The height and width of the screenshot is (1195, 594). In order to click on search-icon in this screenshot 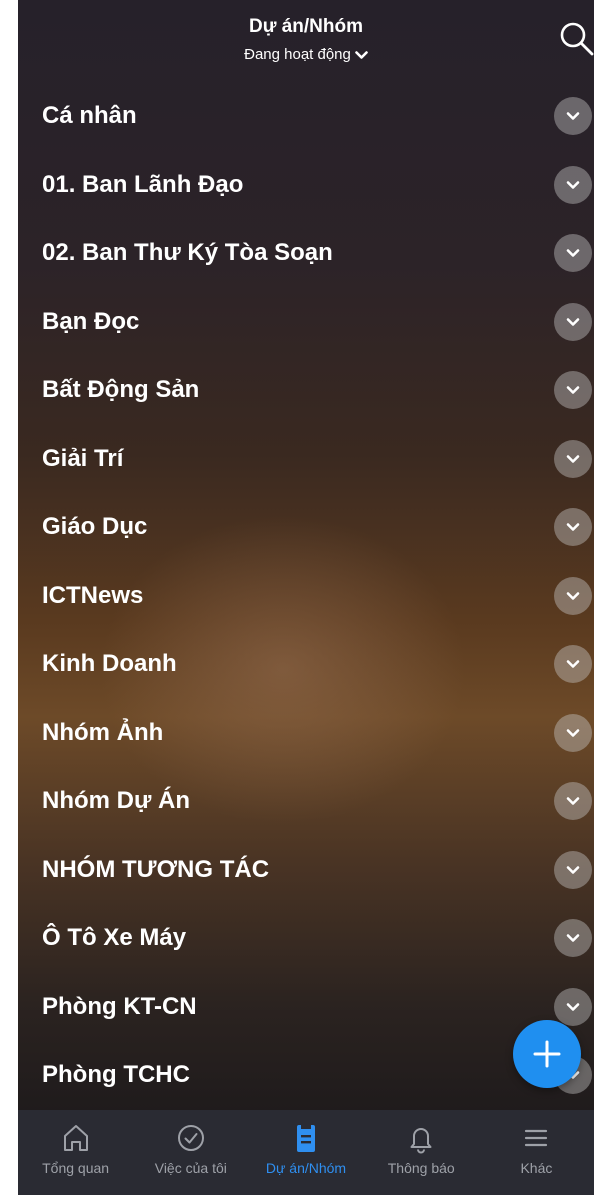, I will do `click(577, 39)`.